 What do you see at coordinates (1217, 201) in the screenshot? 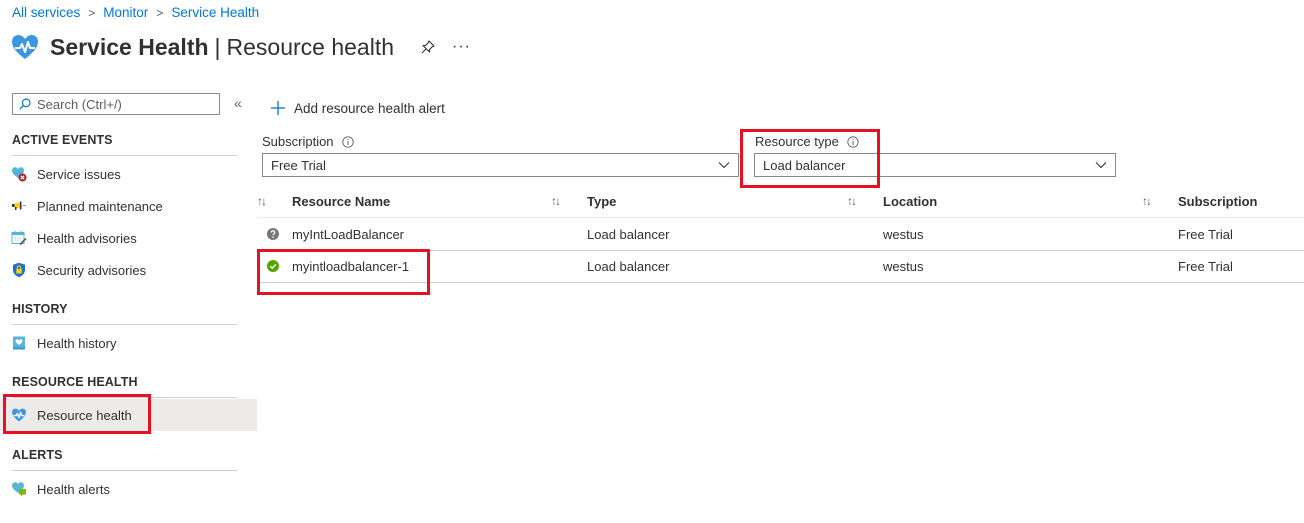
I see `column-header-subscription: Subscription` at bounding box center [1217, 201].